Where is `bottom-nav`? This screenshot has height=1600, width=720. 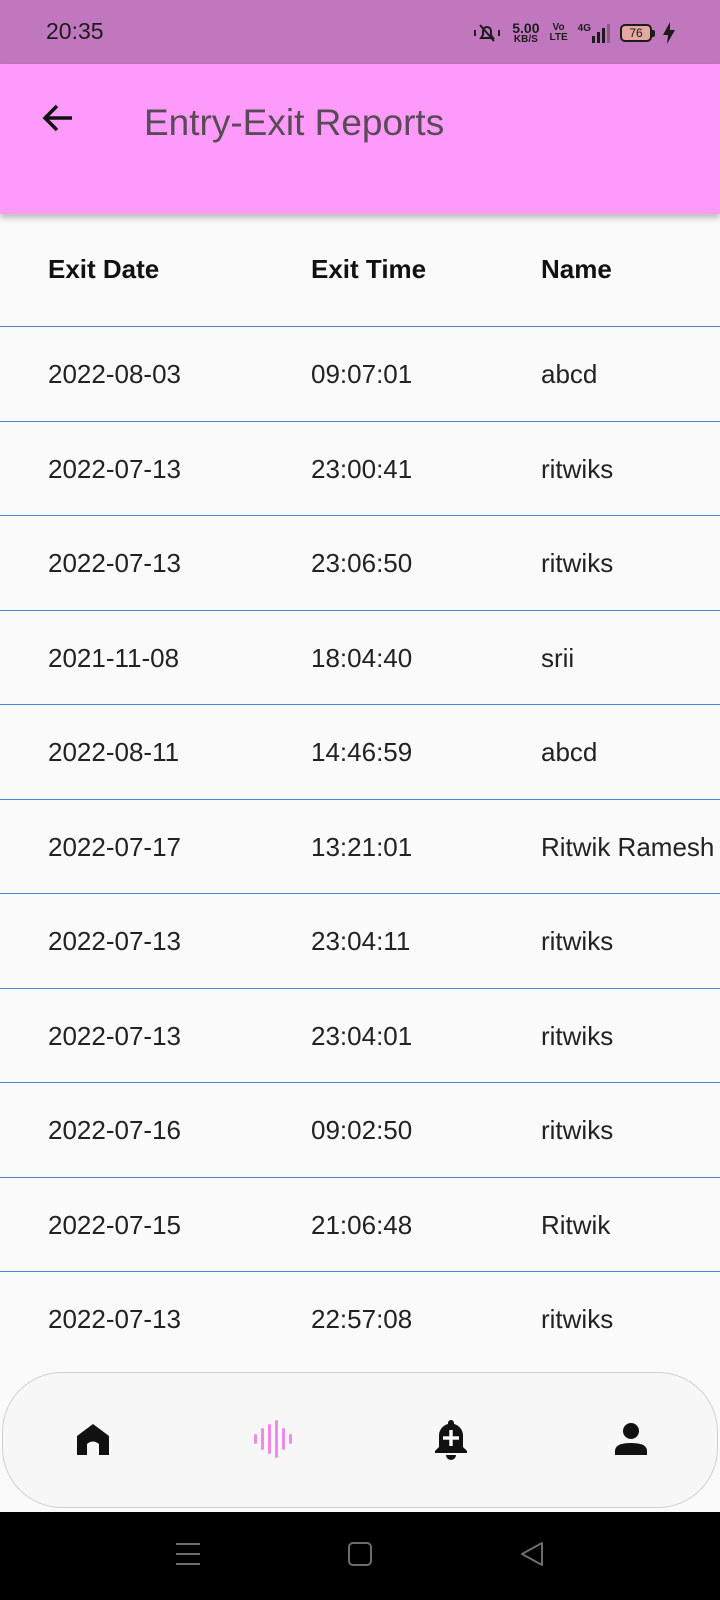
bottom-nav is located at coordinates (360, 1440).